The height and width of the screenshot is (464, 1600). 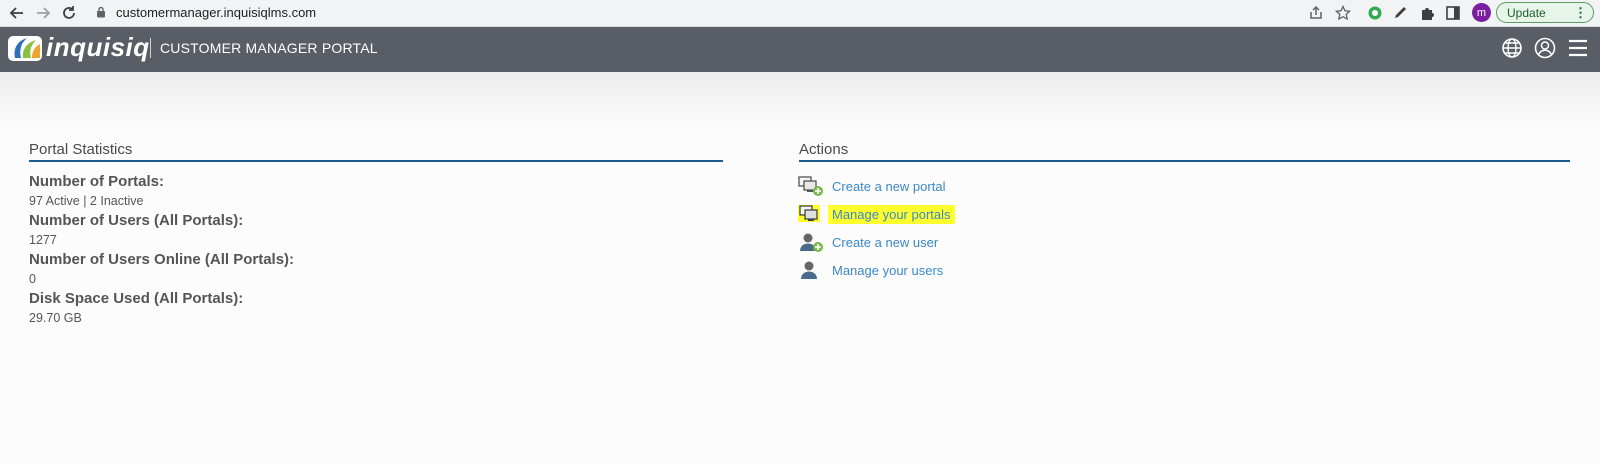 I want to click on lock-icon, so click(x=101, y=12).